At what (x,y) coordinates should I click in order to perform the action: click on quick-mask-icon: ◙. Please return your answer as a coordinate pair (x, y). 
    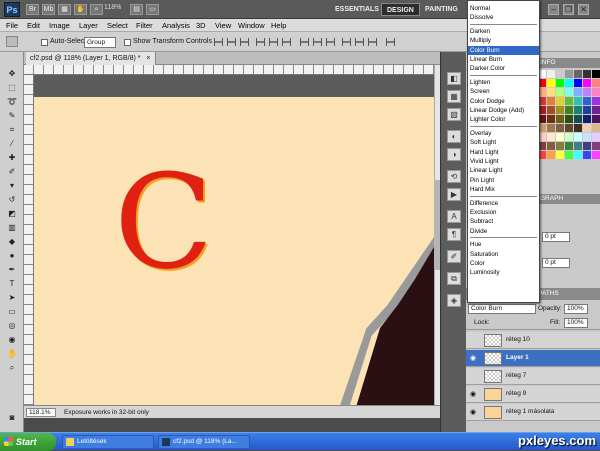
    Looking at the image, I should click on (12, 417).